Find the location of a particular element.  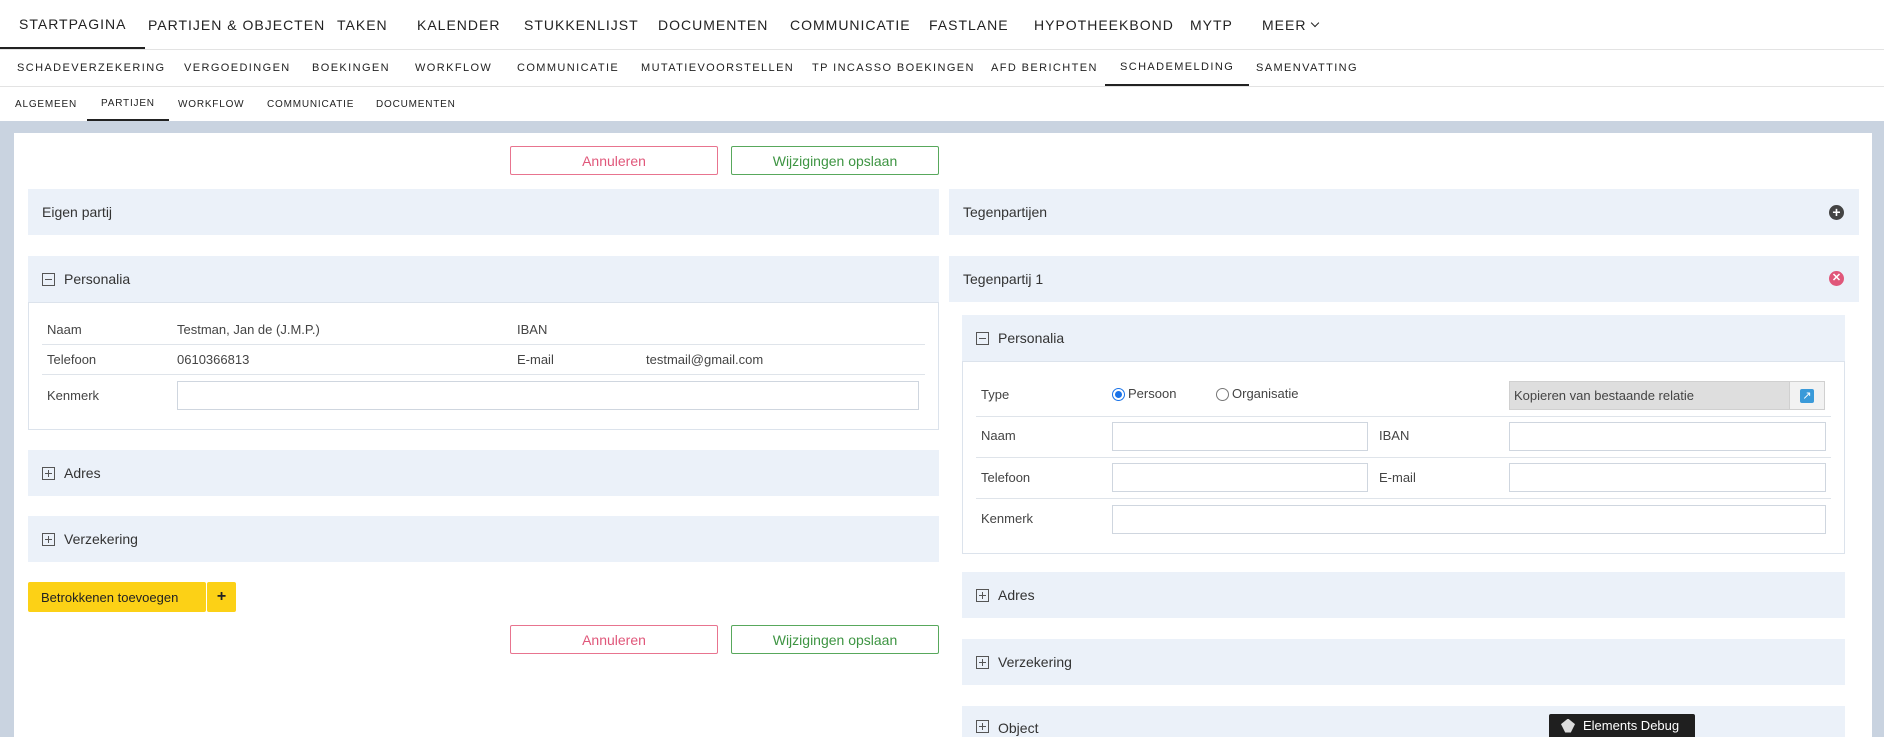

tab-communicatie: COMMUNICATIE is located at coordinates (310, 104).